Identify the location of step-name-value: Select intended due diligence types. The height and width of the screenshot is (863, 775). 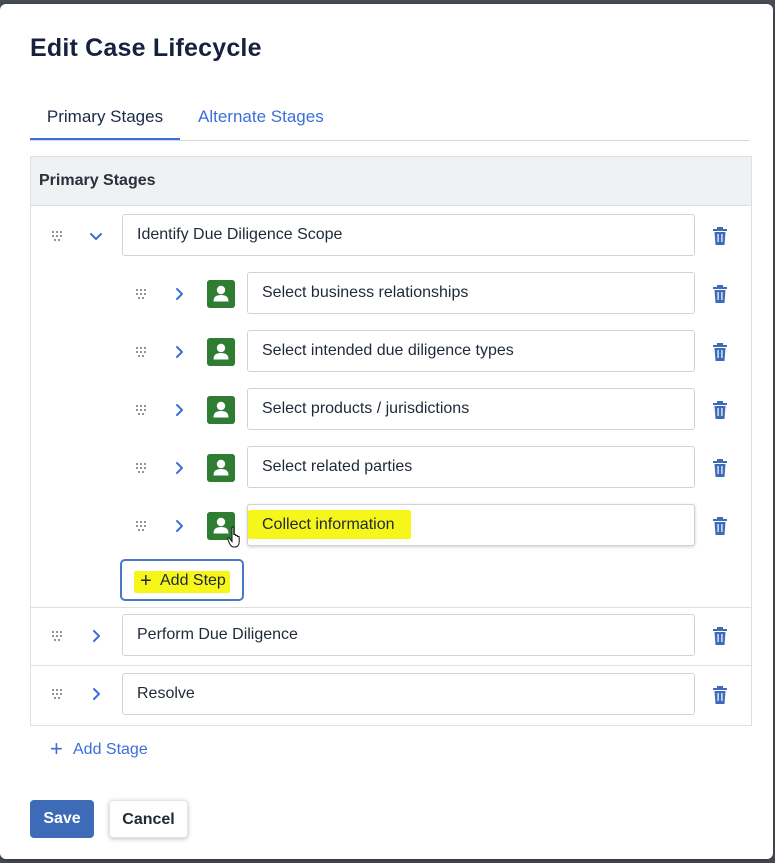
(388, 350).